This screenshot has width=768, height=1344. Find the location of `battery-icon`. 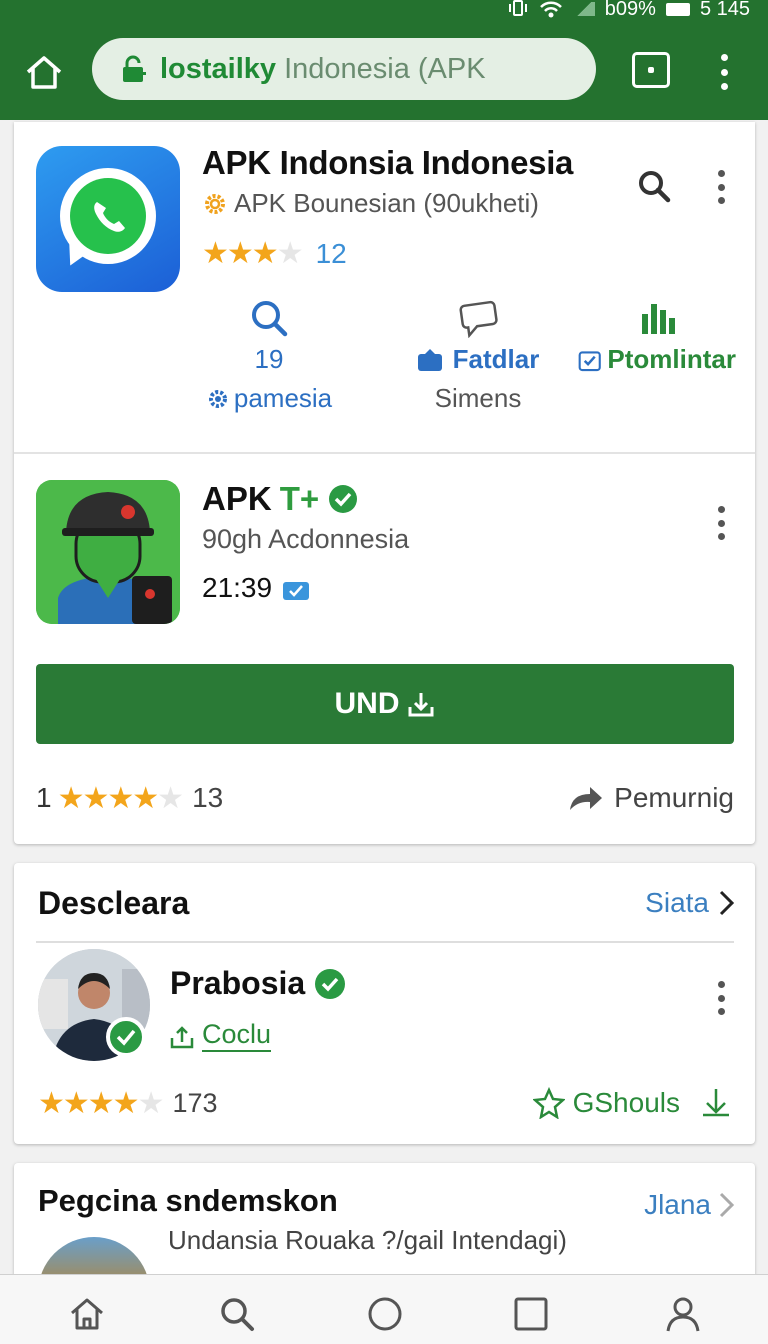

battery-icon is located at coordinates (677, 9).